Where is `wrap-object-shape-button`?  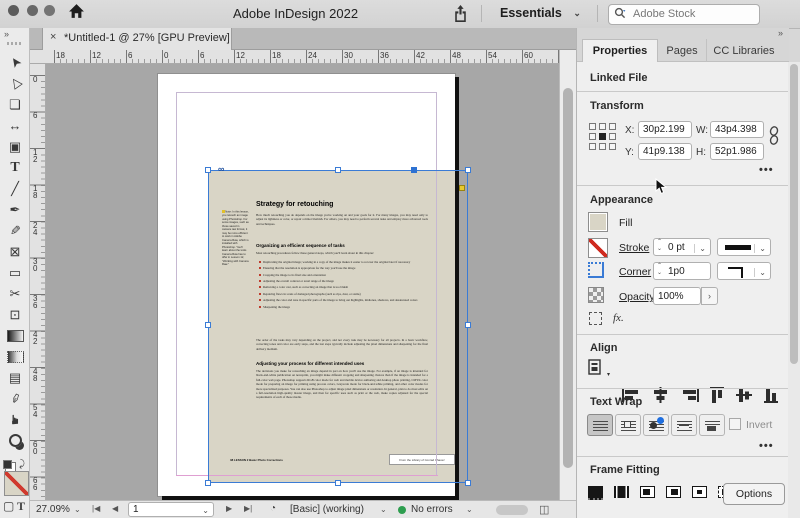 wrap-object-shape-button is located at coordinates (656, 425).